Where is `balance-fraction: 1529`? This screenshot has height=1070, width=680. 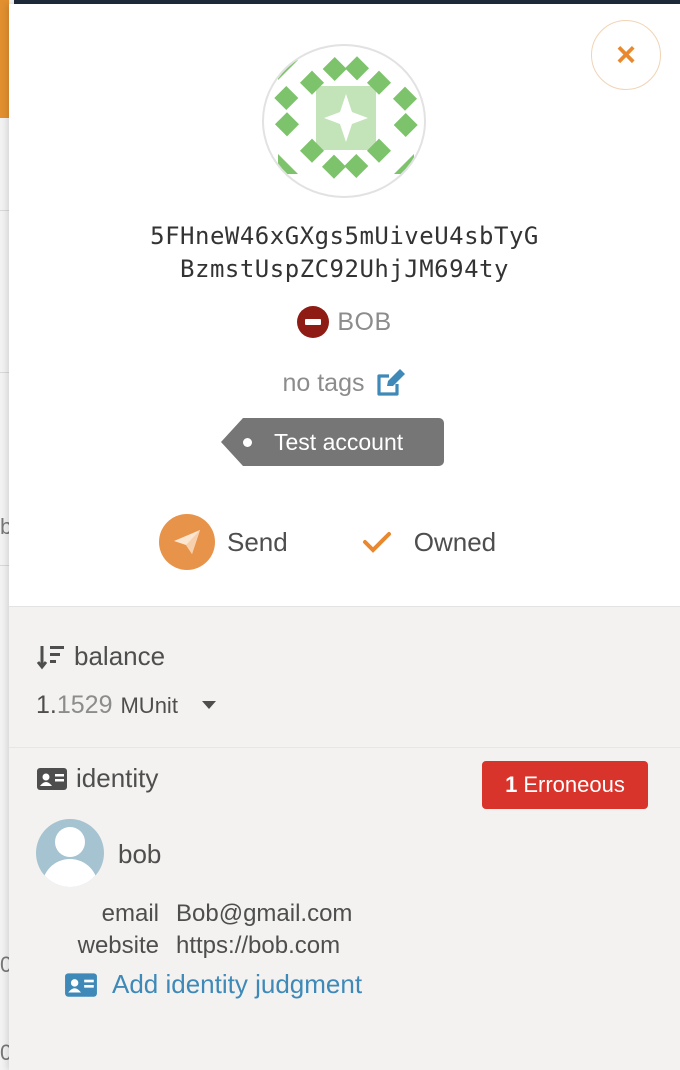
balance-fraction: 1529 is located at coordinates (84, 705).